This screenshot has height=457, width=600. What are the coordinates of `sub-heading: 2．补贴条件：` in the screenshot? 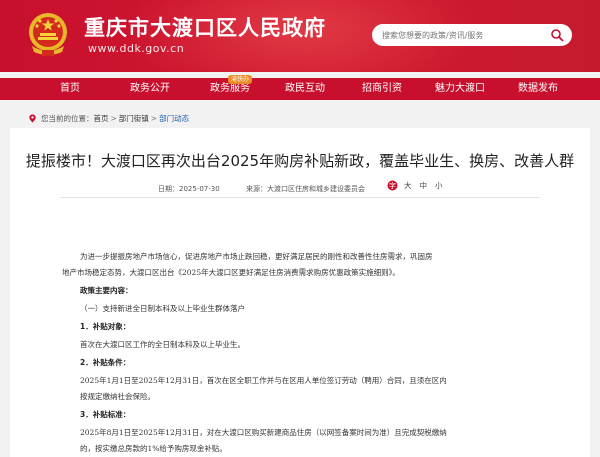 It's located at (105, 362).